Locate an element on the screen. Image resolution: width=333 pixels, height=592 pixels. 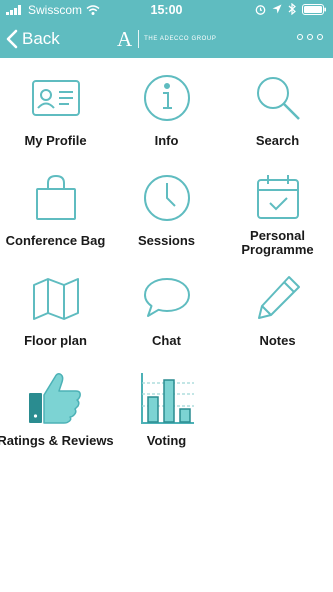
search-icon is located at coordinates (278, 98).